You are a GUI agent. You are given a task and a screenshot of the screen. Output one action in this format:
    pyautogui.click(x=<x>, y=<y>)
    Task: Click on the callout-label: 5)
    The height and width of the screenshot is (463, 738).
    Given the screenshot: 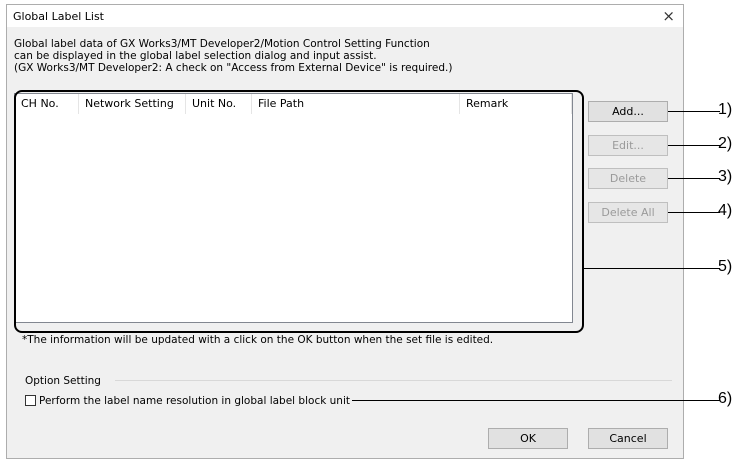 What is the action you would take?
    pyautogui.click(x=725, y=266)
    